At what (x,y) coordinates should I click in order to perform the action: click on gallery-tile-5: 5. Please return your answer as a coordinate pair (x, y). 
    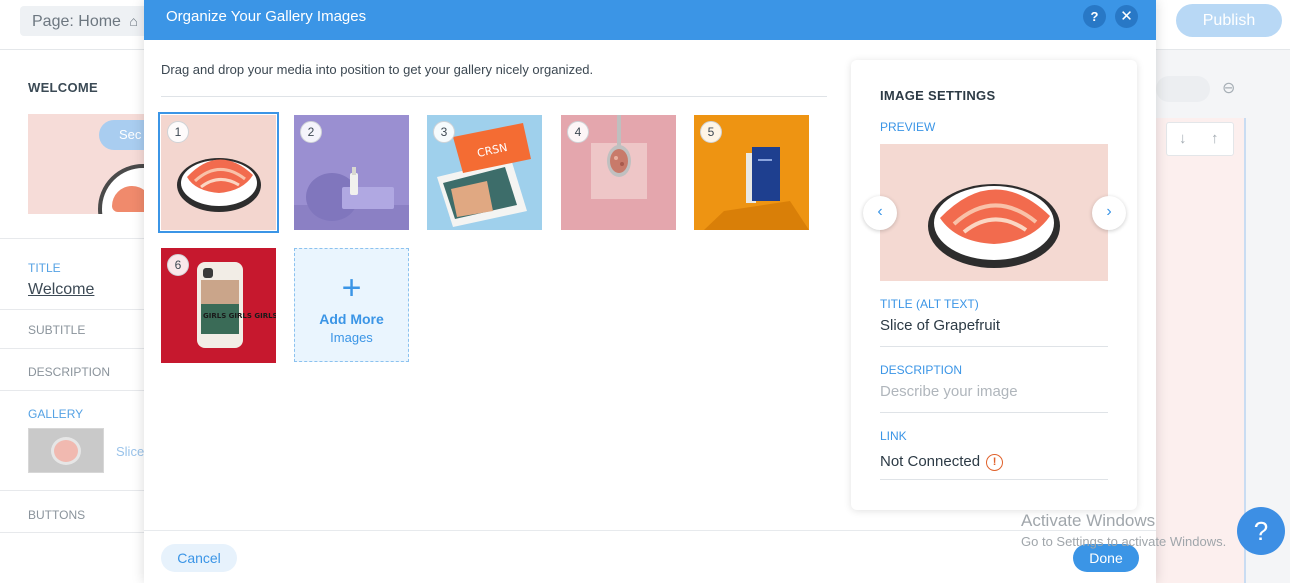
    Looking at the image, I should click on (751, 172).